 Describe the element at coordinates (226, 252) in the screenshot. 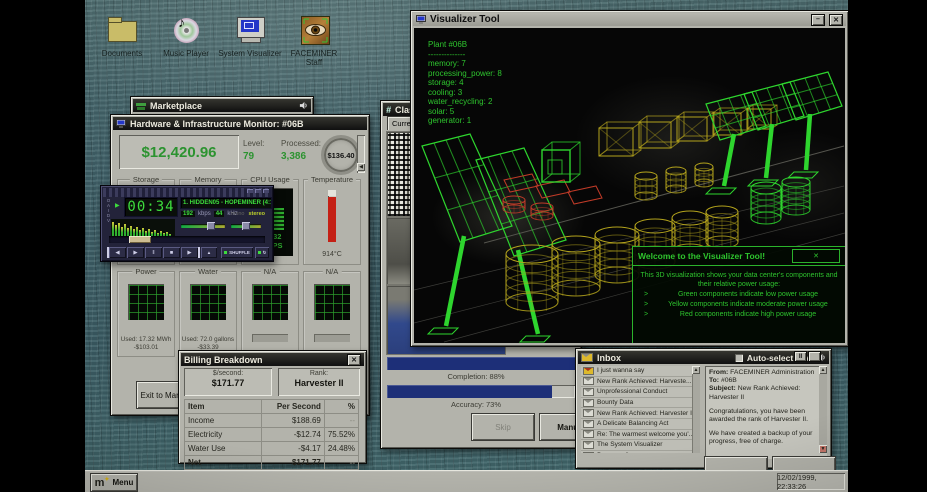

I see `shuffle-led` at that location.